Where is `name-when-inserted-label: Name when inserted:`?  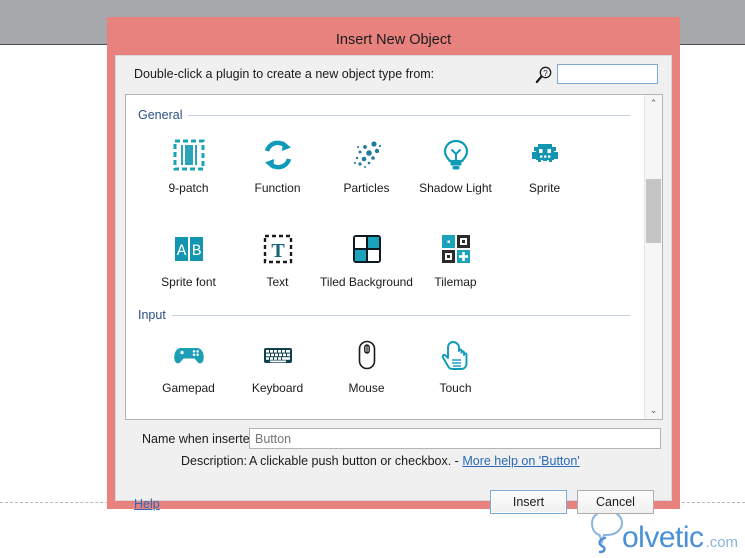
name-when-inserted-label: Name when inserted: is located at coordinates (201, 439).